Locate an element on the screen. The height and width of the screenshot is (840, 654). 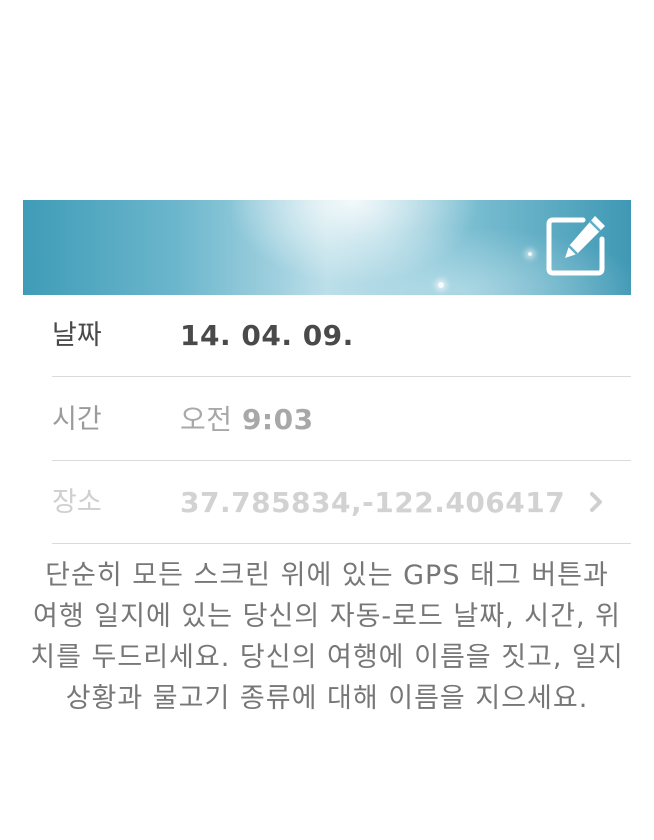
time-value: 오전 9:03 is located at coordinates (247, 420).